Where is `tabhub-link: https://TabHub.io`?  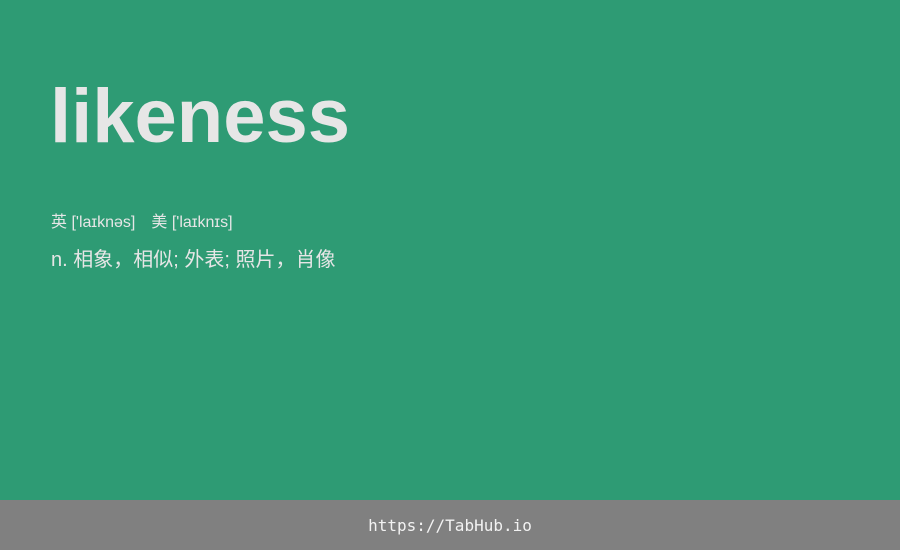
tabhub-link: https://TabHub.io is located at coordinates (450, 525).